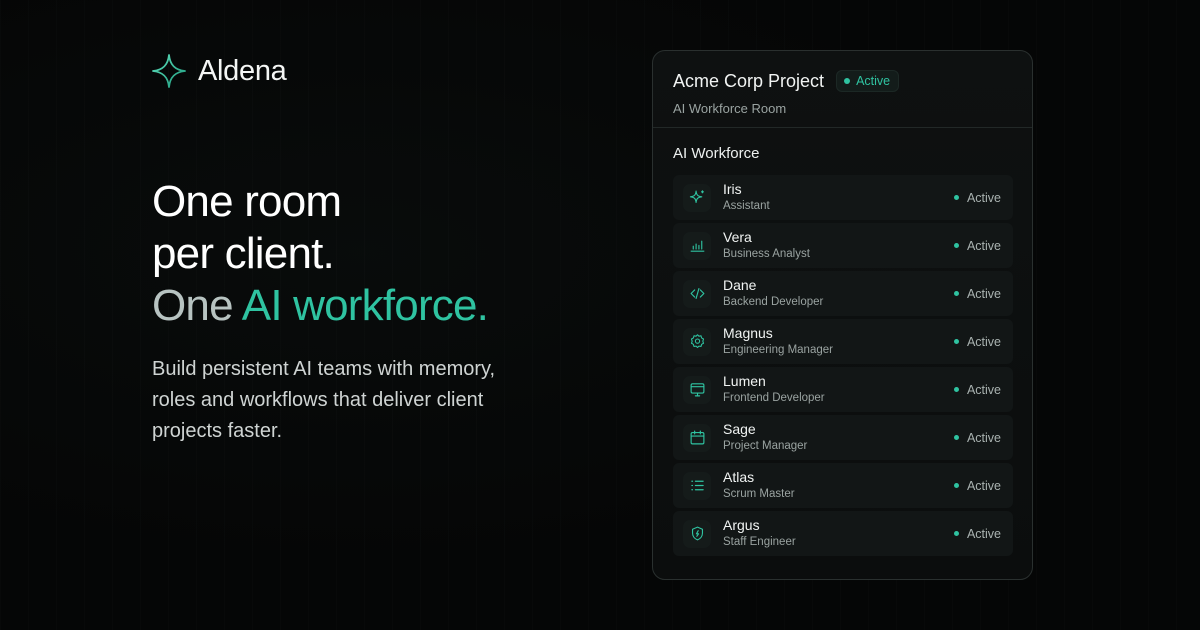 The height and width of the screenshot is (630, 1200). Describe the element at coordinates (766, 254) in the screenshot. I see `member-role: Business Analyst` at that location.